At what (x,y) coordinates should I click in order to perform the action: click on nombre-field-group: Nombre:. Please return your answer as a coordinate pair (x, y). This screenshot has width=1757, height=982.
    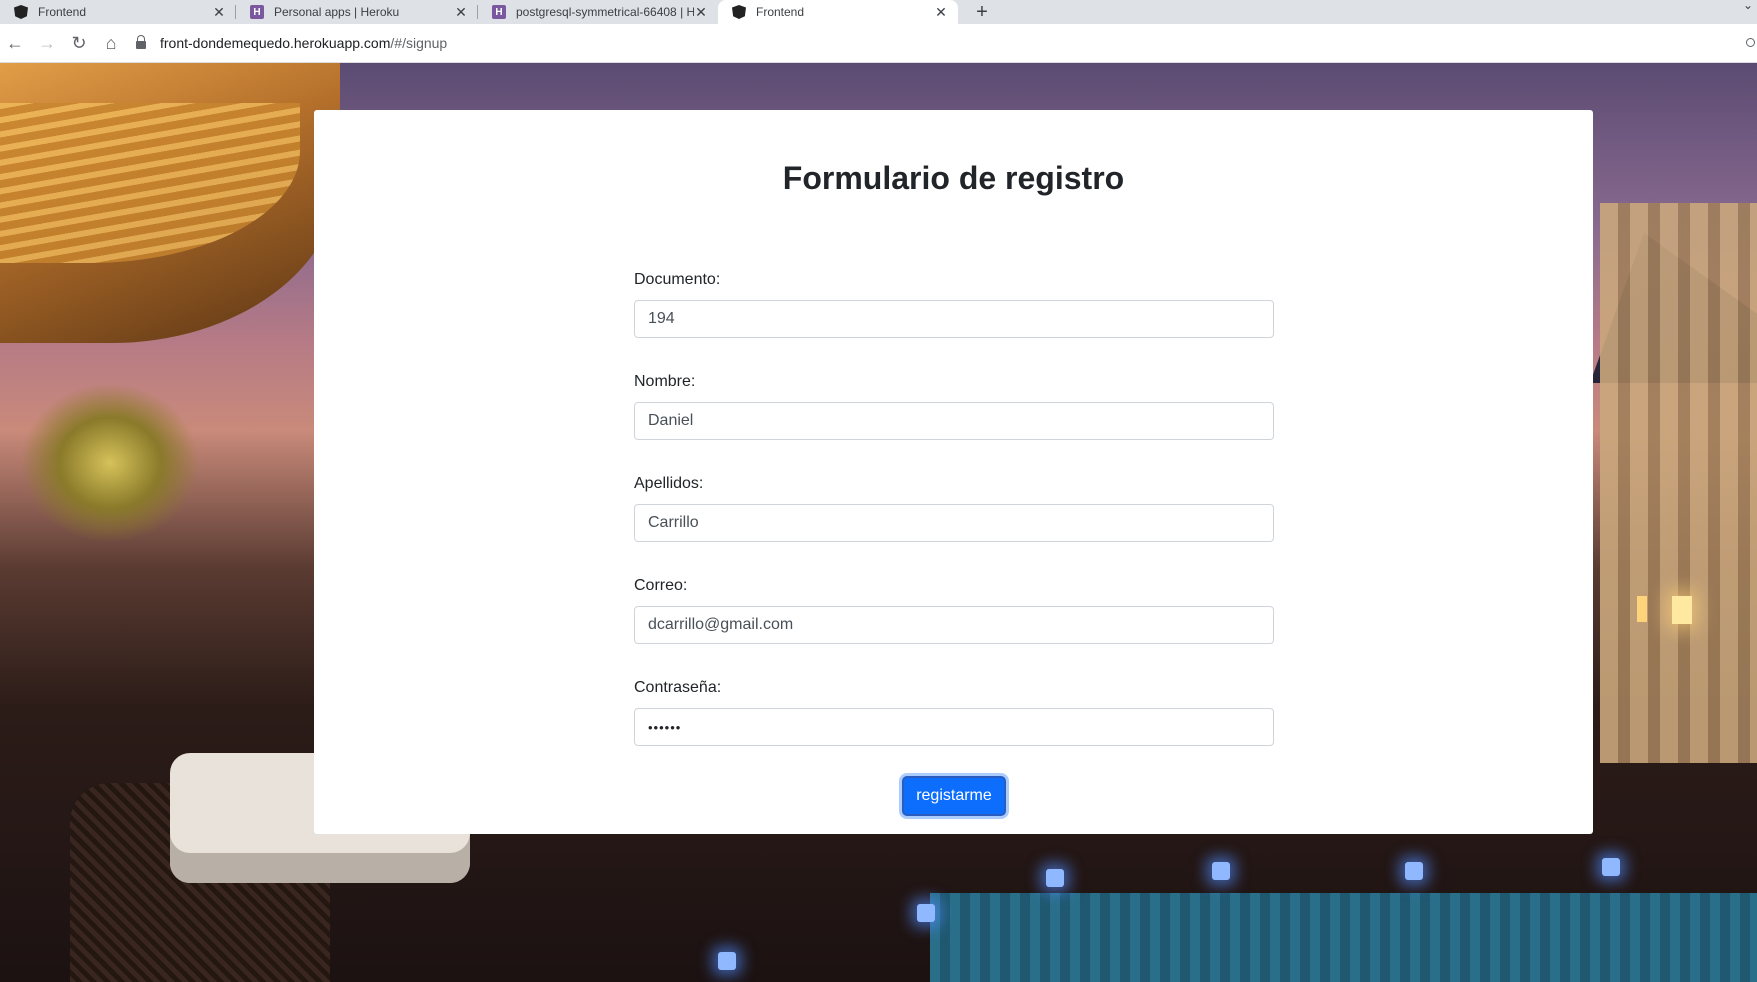
    Looking at the image, I should click on (954, 406).